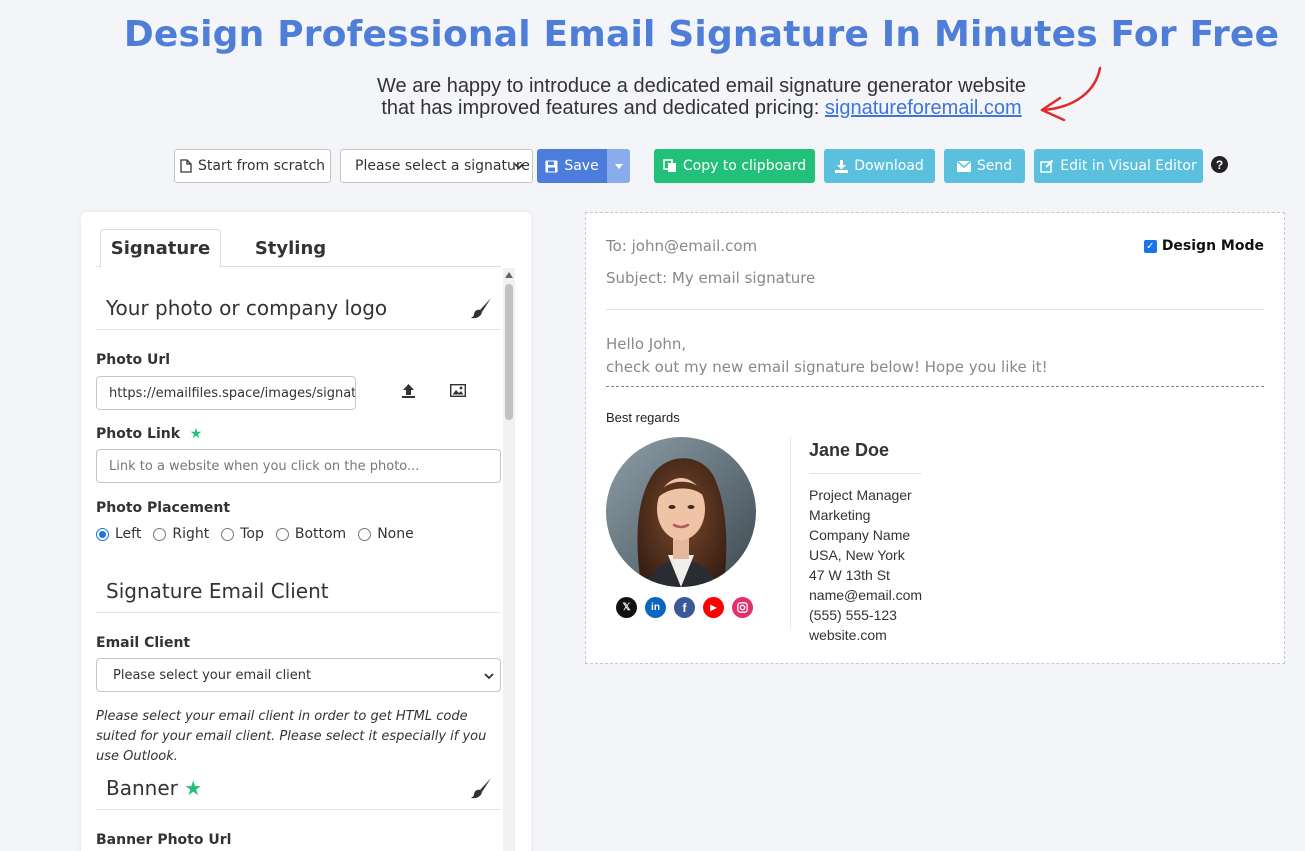 This screenshot has width=1305, height=851. I want to click on save-dropdown-button, so click(618, 166).